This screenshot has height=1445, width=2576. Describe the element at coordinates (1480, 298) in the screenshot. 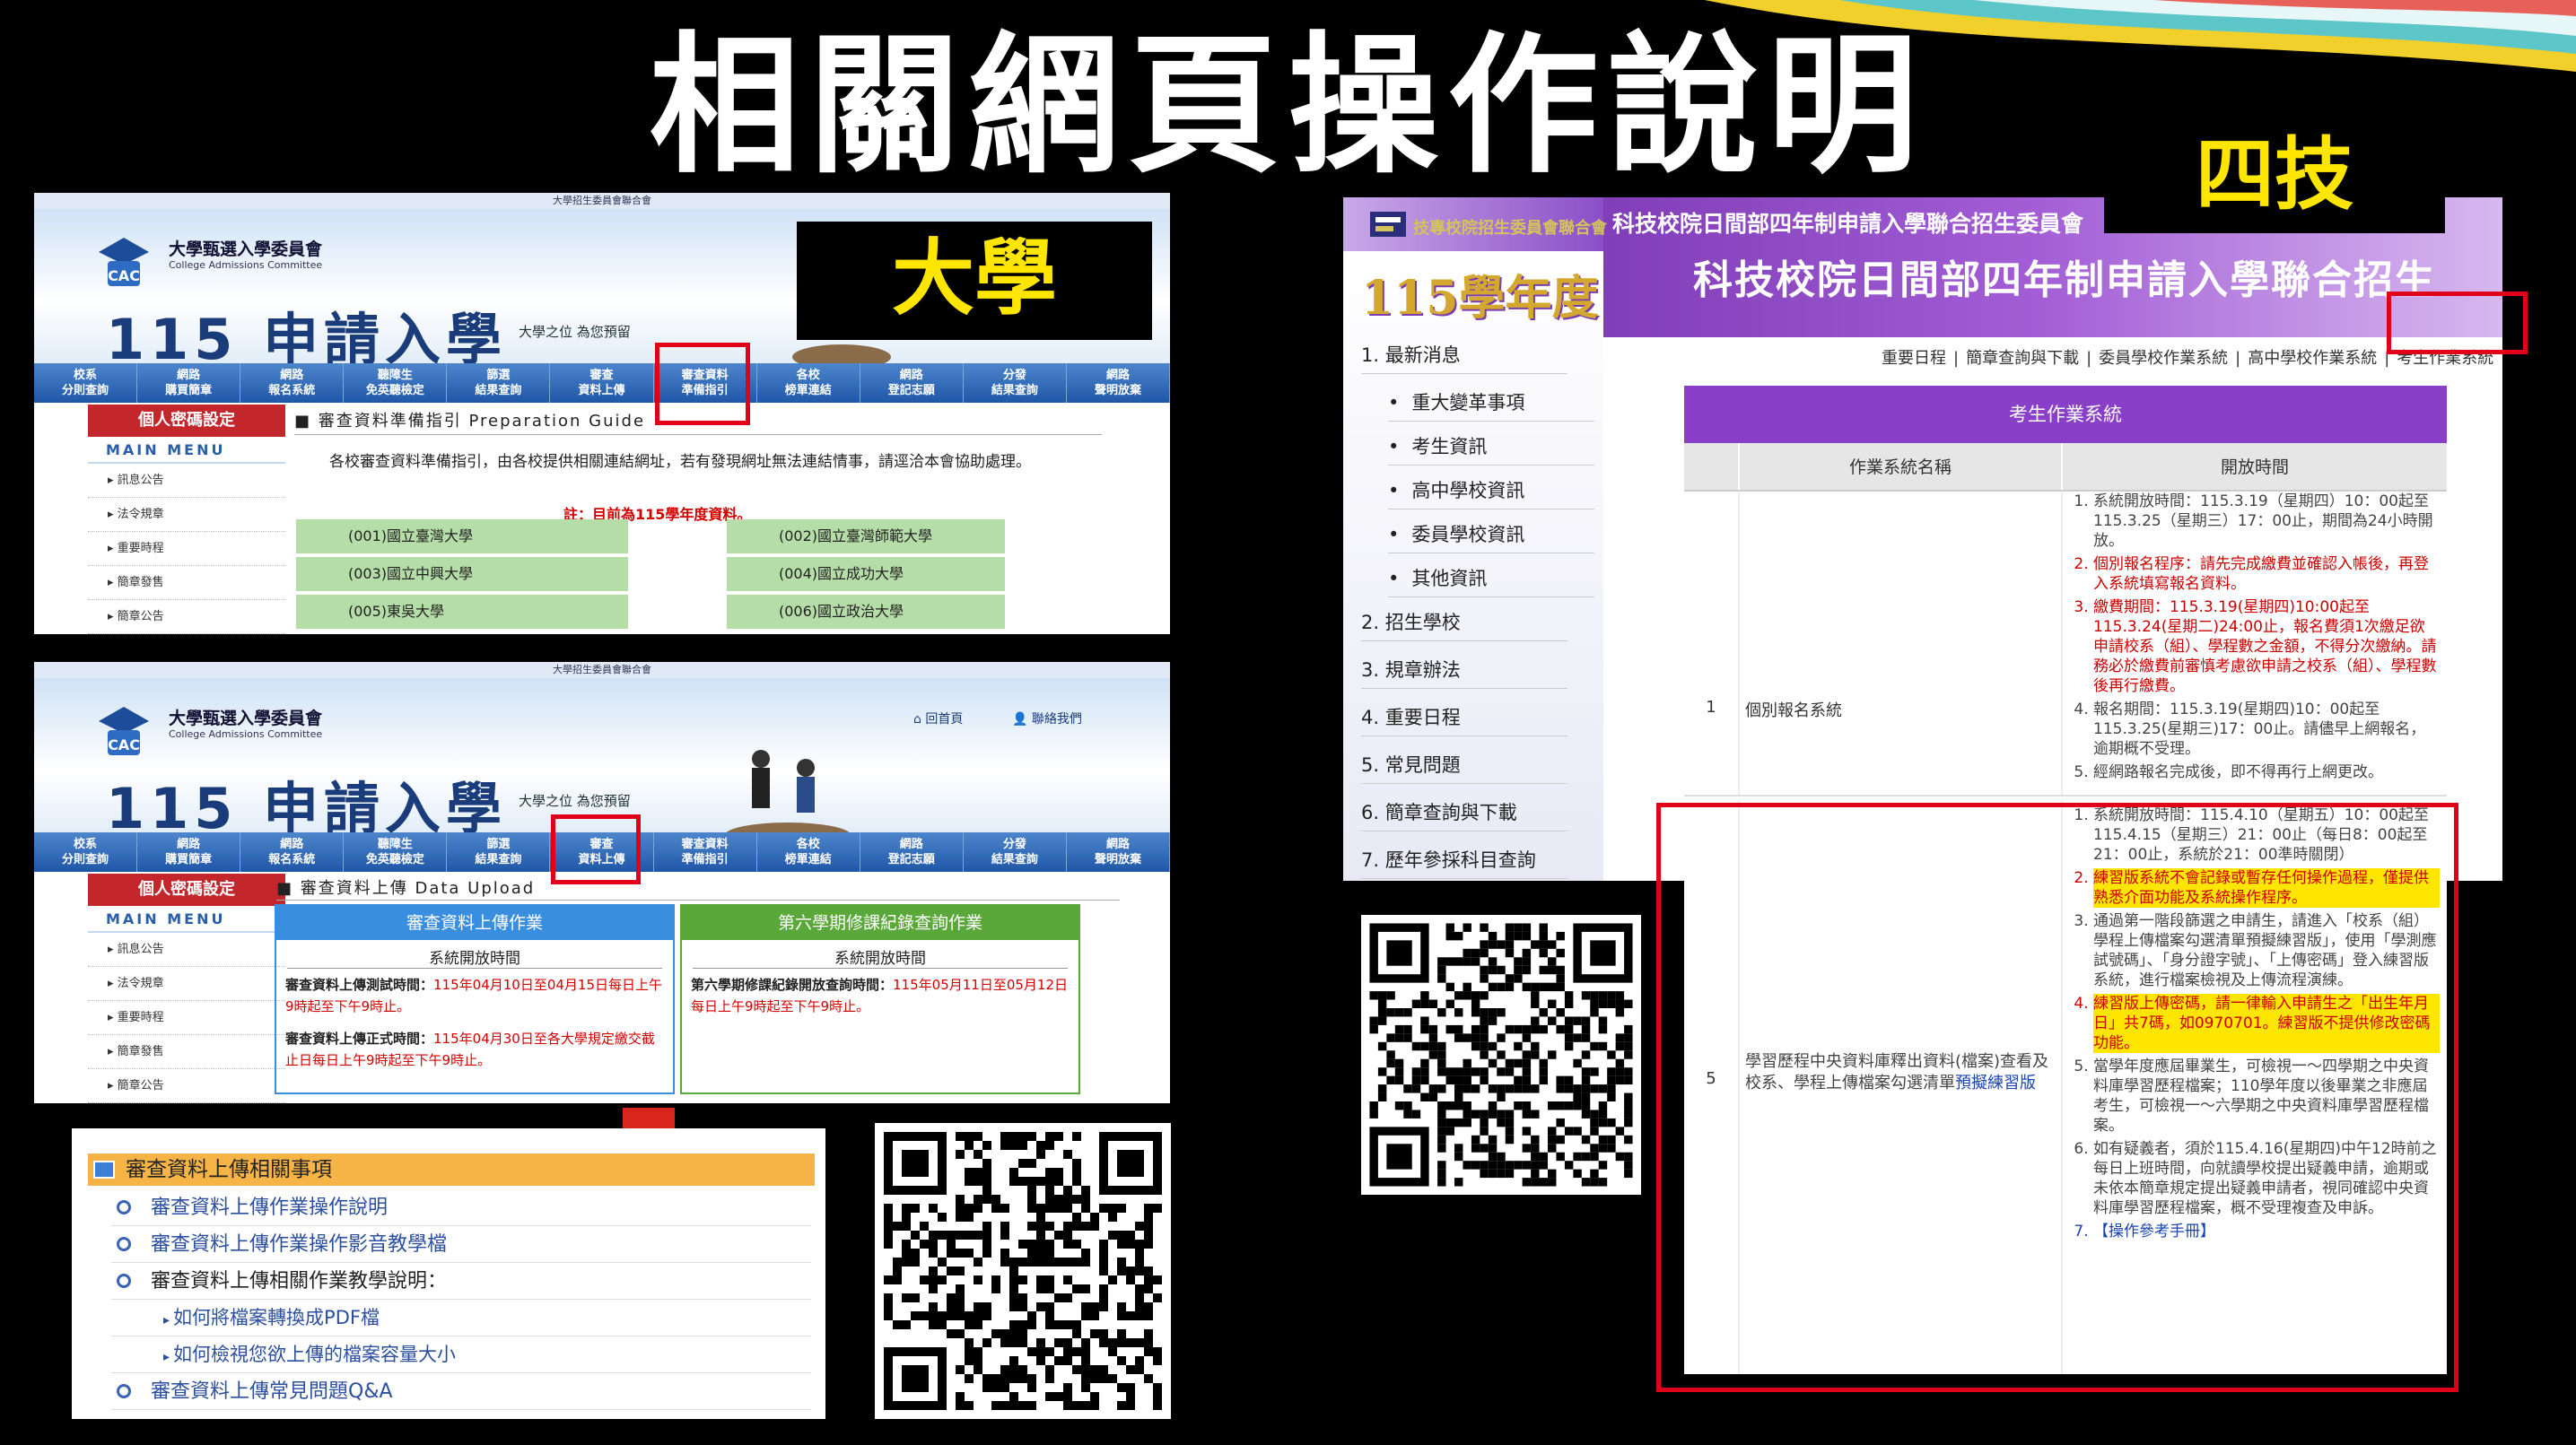

I see `tech-year: 115學年度` at that location.